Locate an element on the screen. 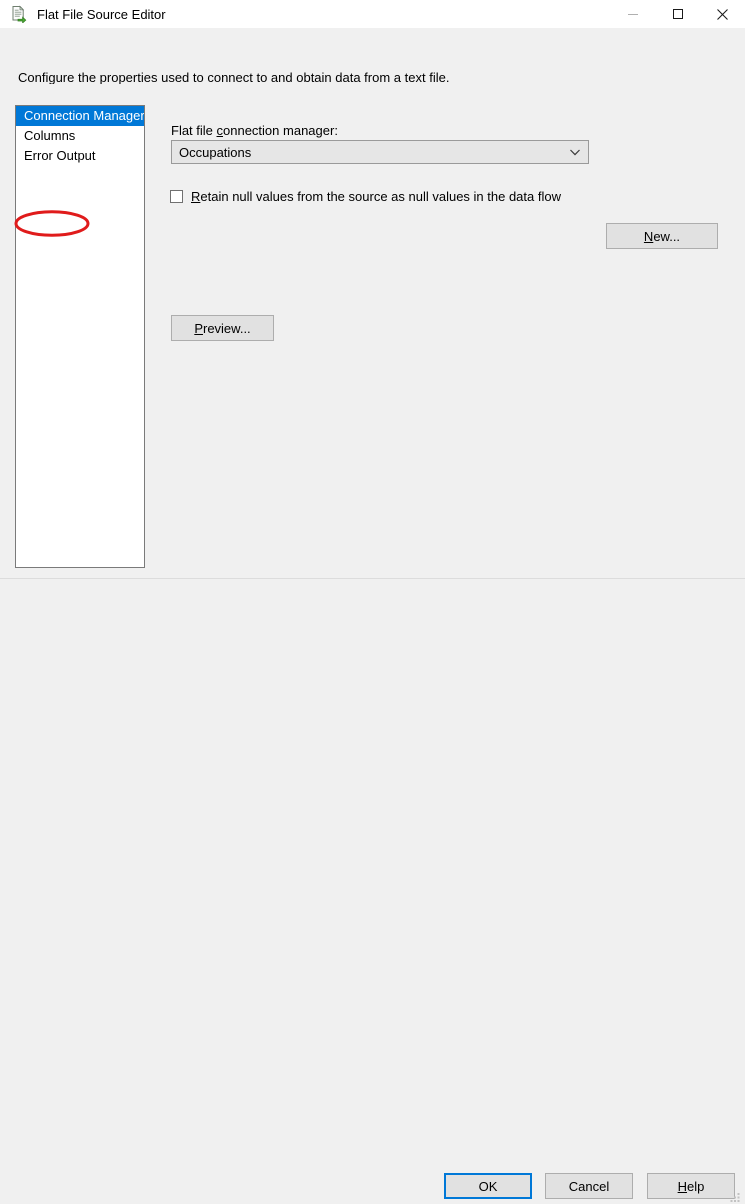 The width and height of the screenshot is (745, 1204). cancel-button: Cancel is located at coordinates (589, 1186).